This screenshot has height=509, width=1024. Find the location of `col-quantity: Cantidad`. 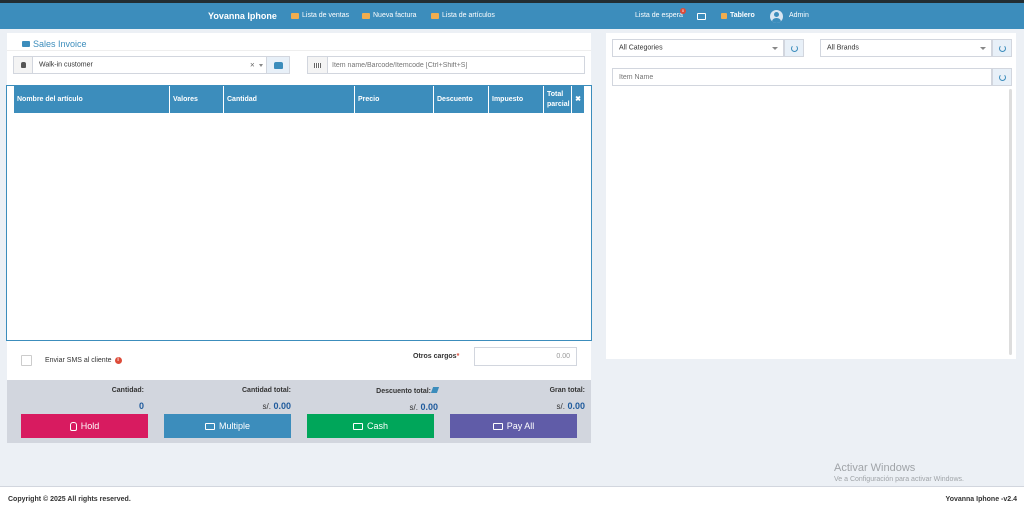

col-quantity: Cantidad is located at coordinates (289, 99).